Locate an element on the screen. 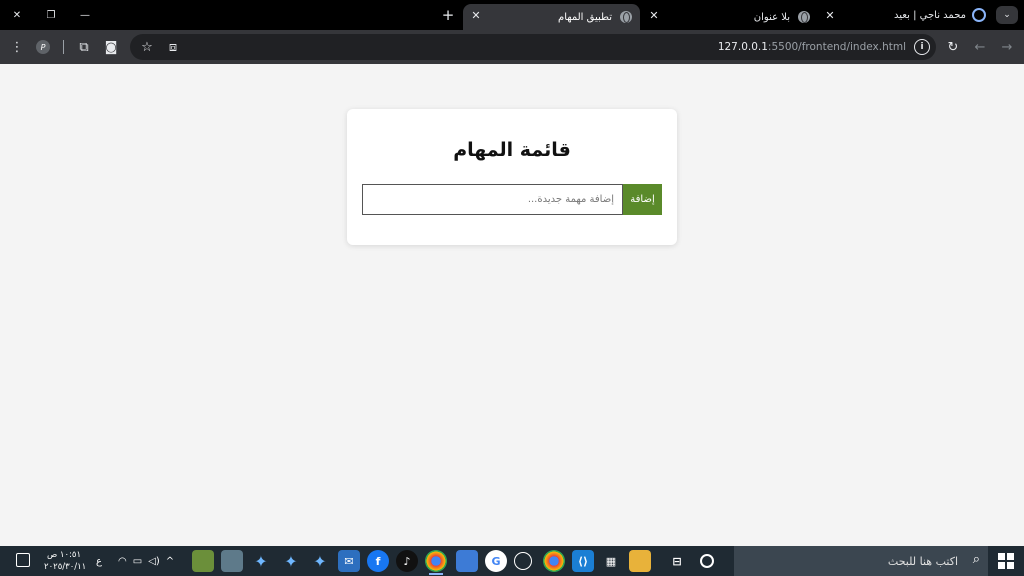 The image size is (1024, 576). taskbar-search: ⌕ اكتب هنا للبحث is located at coordinates (861, 561).